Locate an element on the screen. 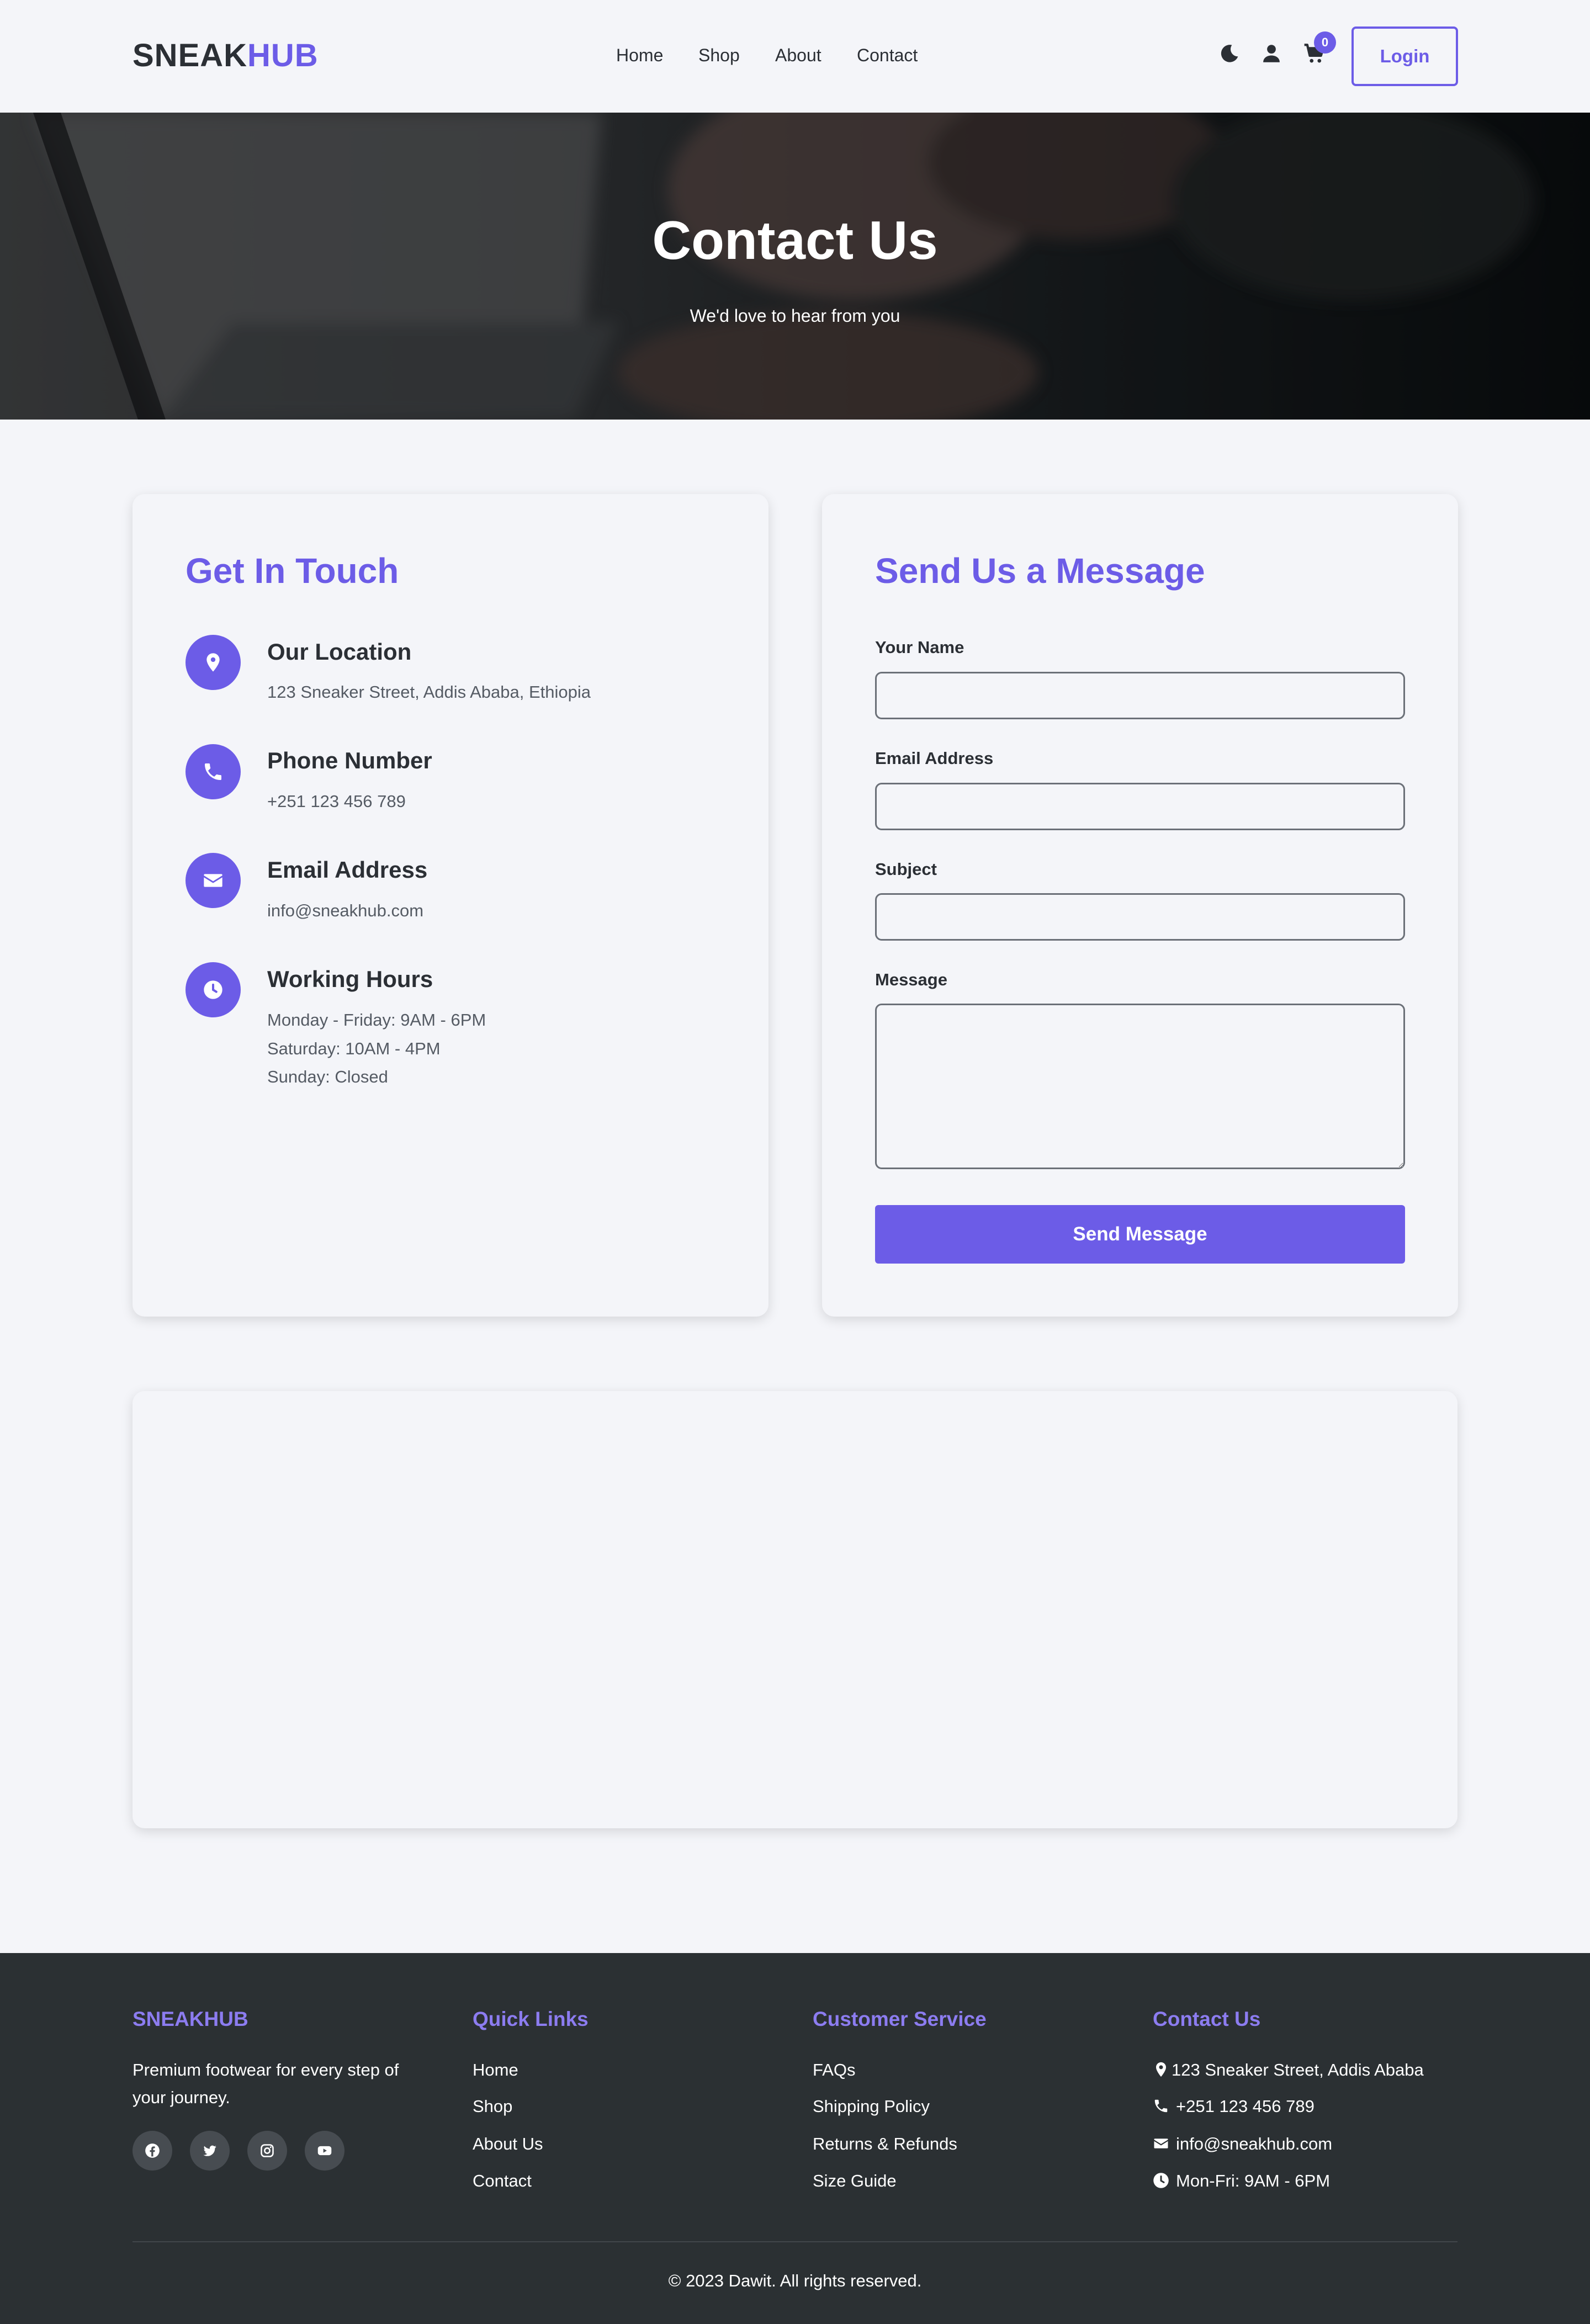 The width and height of the screenshot is (1590, 2324). footer-link-size-guide: Size Guide is located at coordinates (855, 2181).